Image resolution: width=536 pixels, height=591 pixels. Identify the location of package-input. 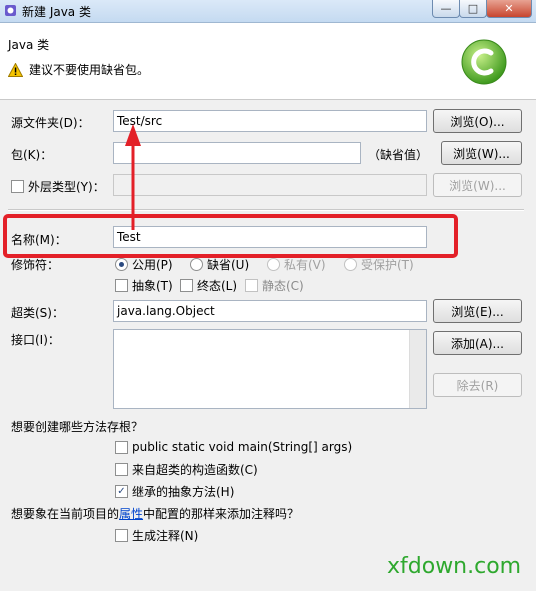
(237, 153).